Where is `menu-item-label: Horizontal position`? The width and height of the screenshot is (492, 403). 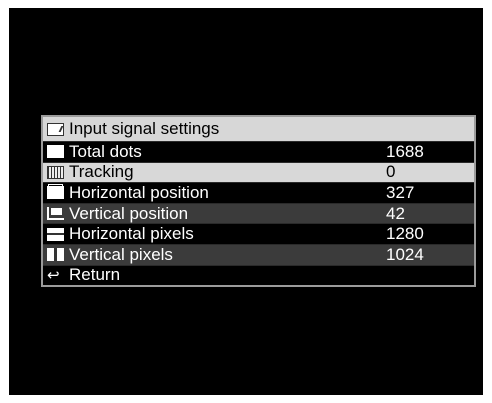
menu-item-label: Horizontal position is located at coordinates (139, 192).